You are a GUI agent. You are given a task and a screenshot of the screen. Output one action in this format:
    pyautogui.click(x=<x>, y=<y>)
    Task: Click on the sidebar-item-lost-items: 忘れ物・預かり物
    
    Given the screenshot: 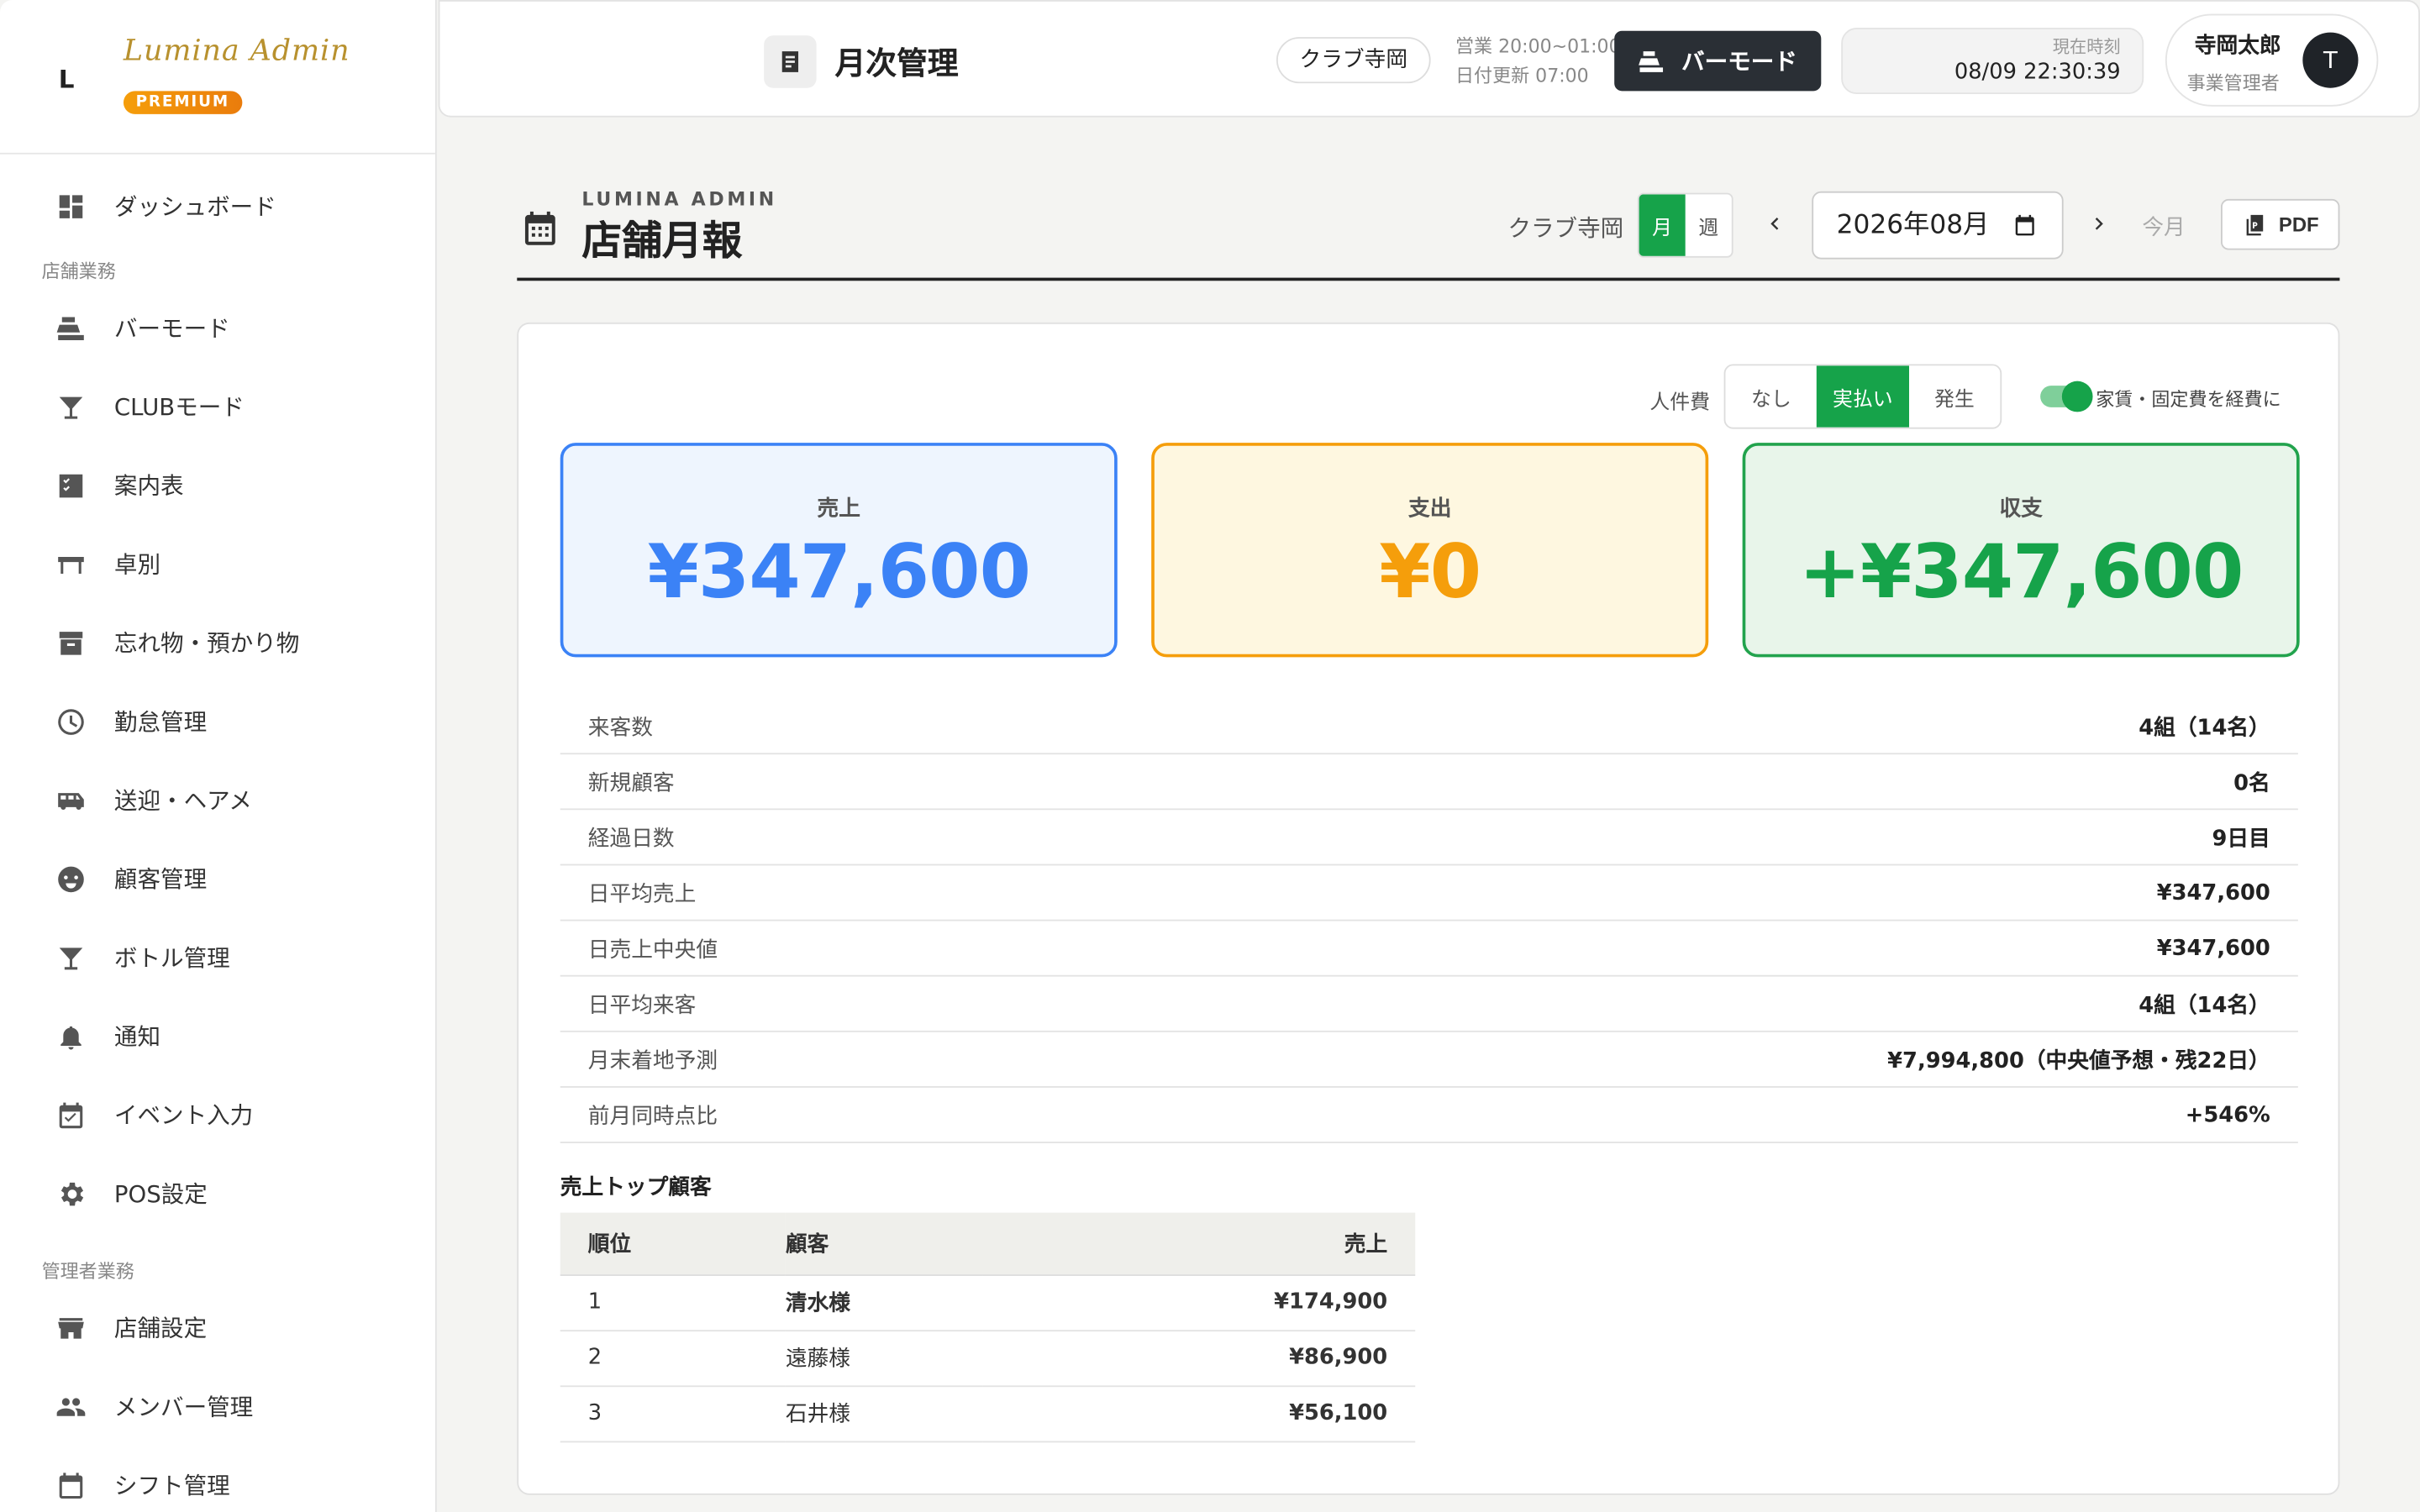 What is the action you would take?
    pyautogui.click(x=218, y=642)
    